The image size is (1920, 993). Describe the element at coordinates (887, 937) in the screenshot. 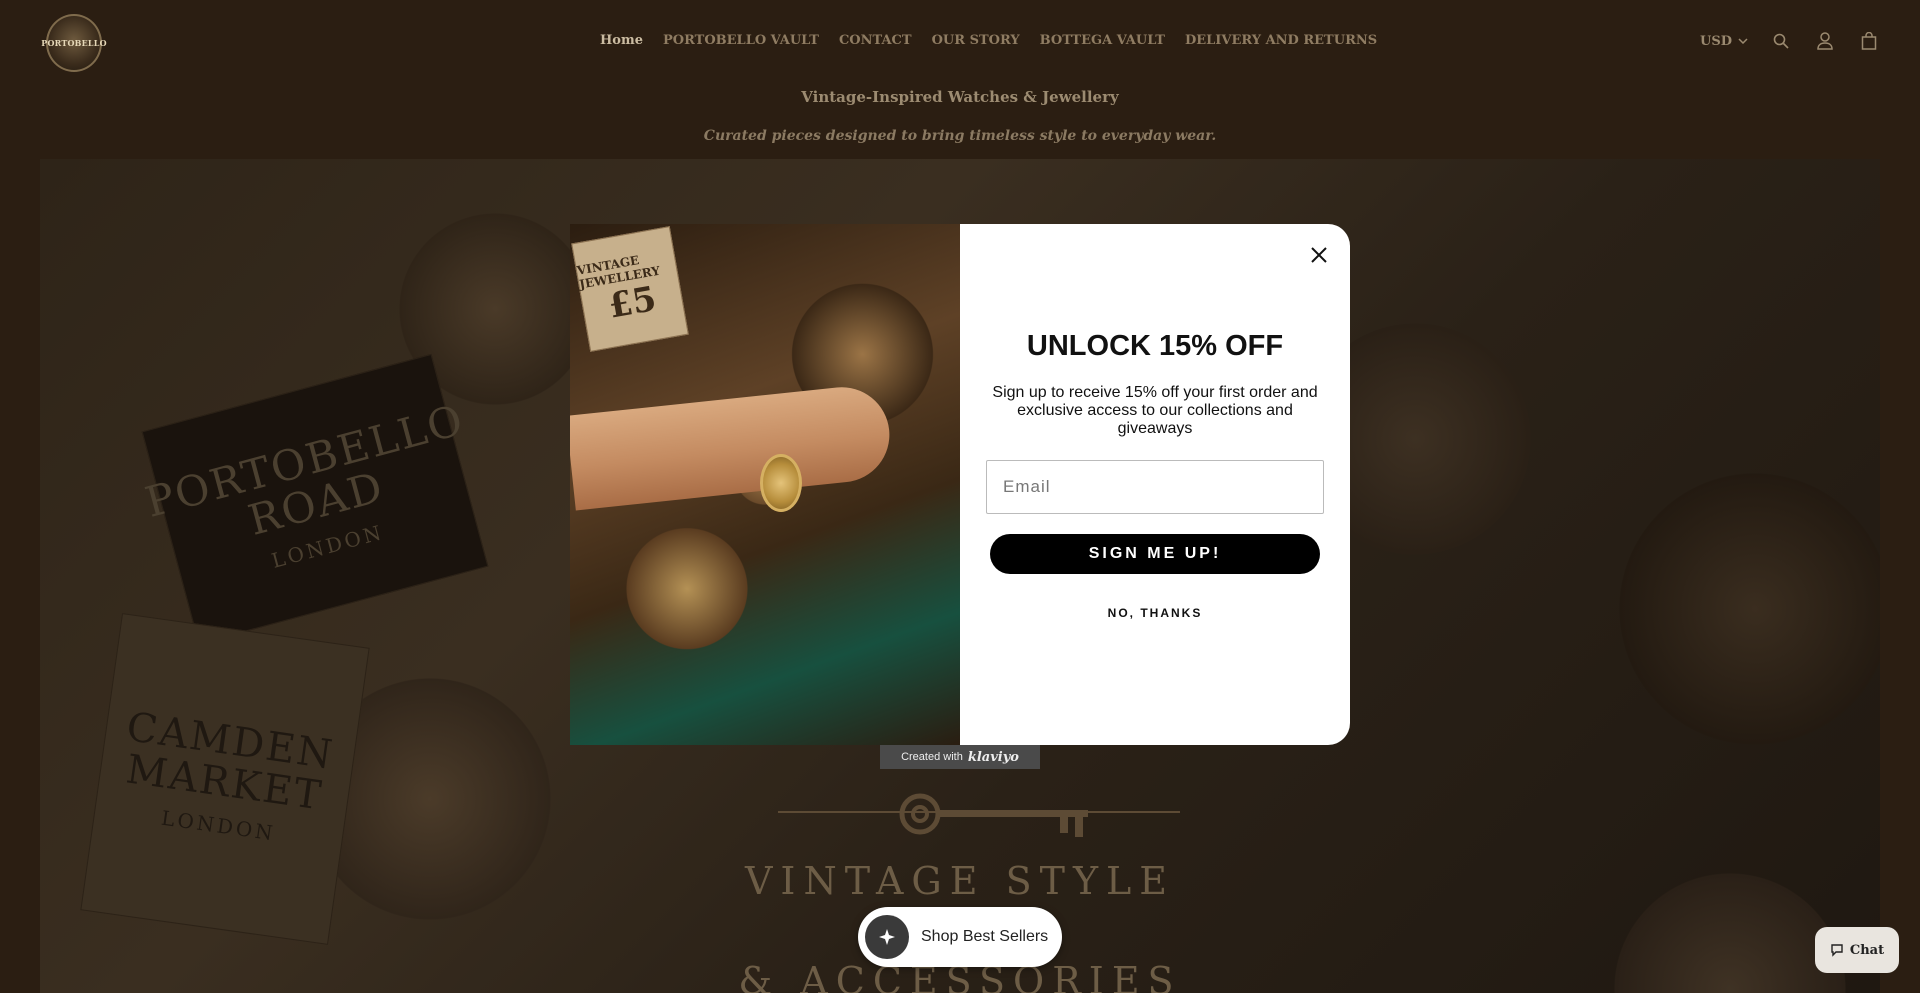

I see `sparkle-icon` at that location.